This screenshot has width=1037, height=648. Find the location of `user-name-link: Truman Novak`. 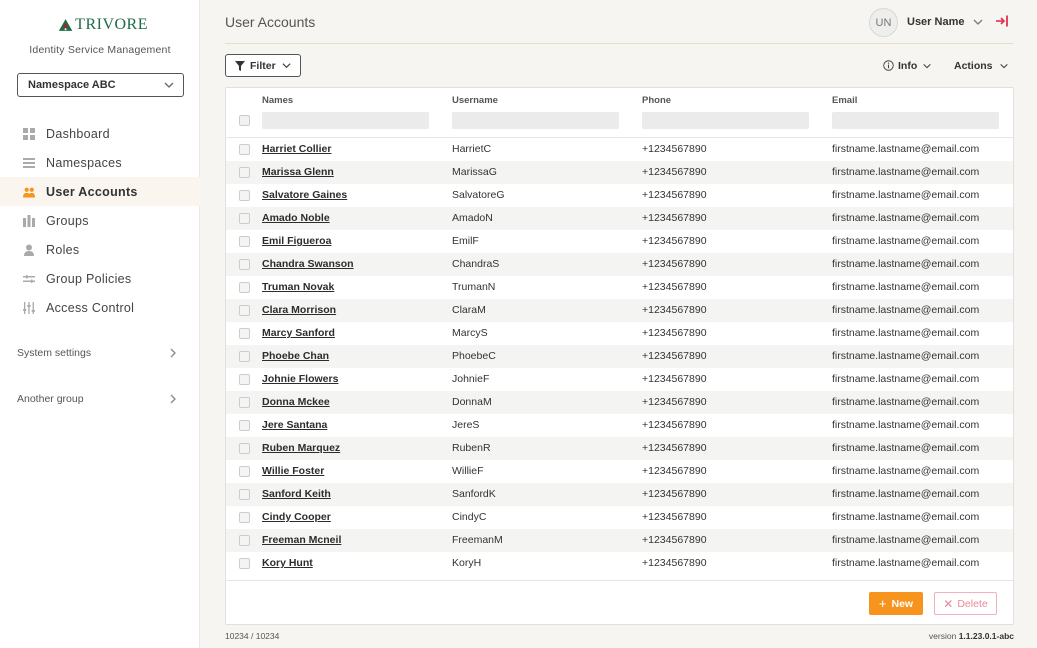

user-name-link: Truman Novak is located at coordinates (298, 287).